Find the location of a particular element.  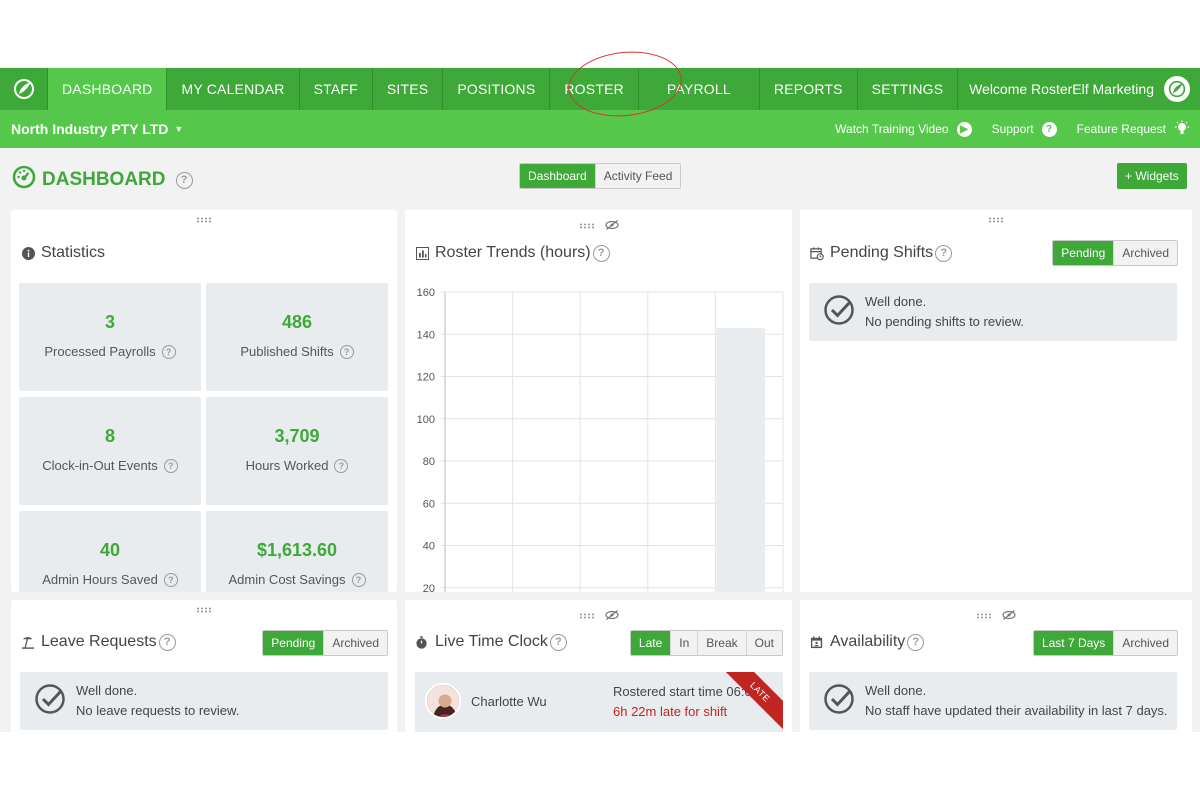

nav-my-calendar: MY CALENDAR is located at coordinates (233, 89).